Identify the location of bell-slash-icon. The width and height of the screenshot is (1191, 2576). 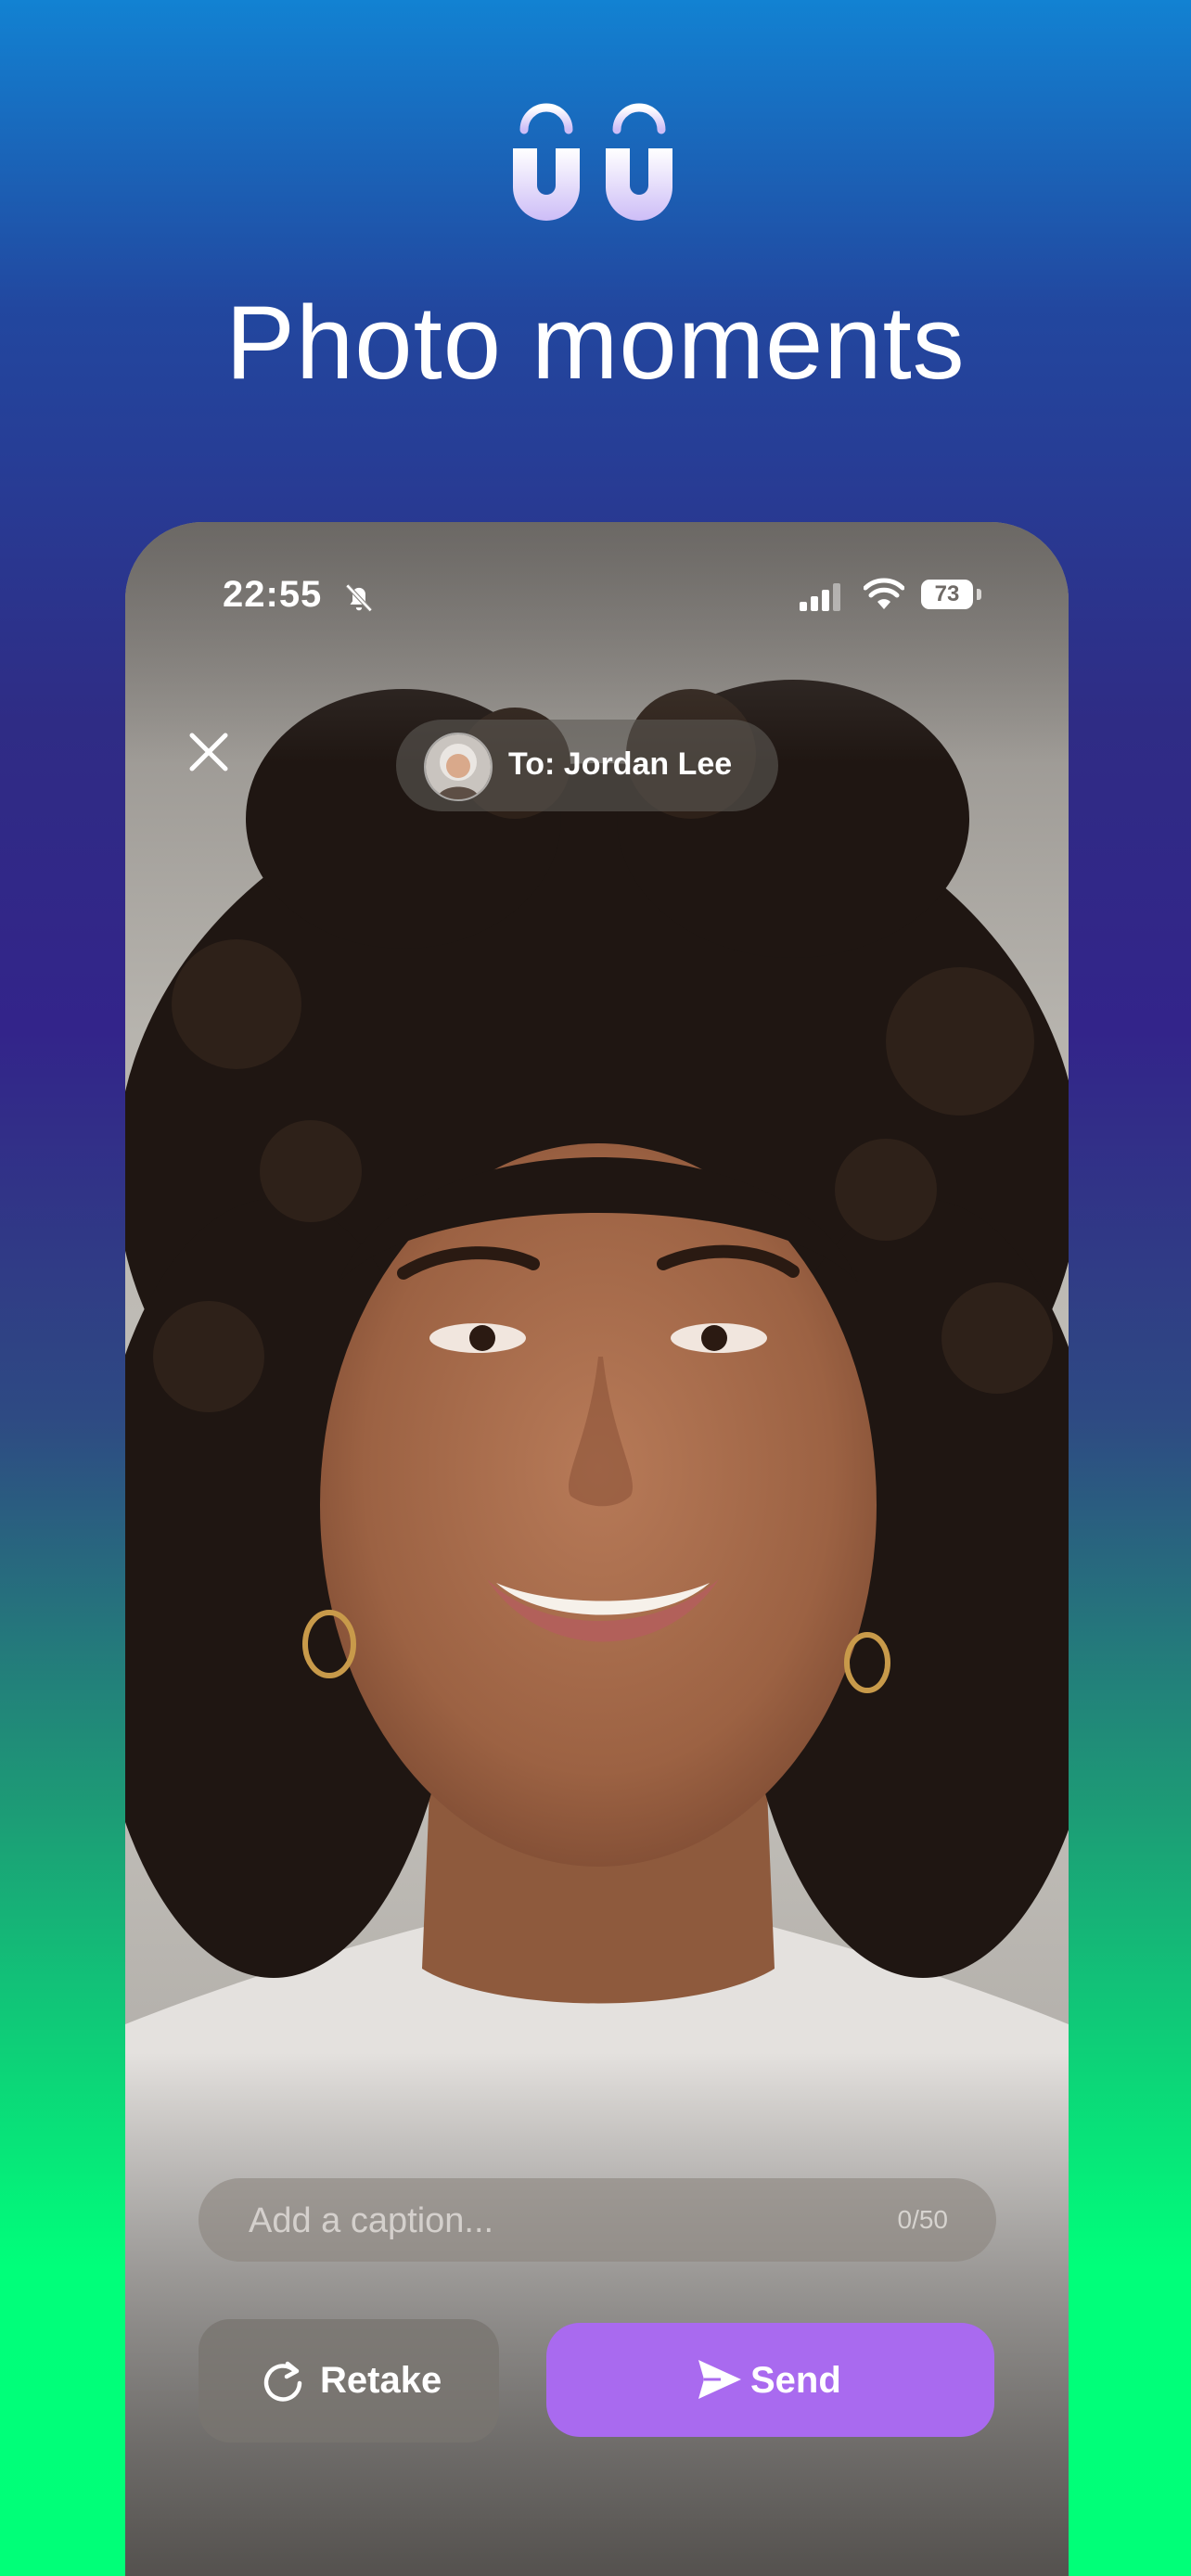
(359, 598).